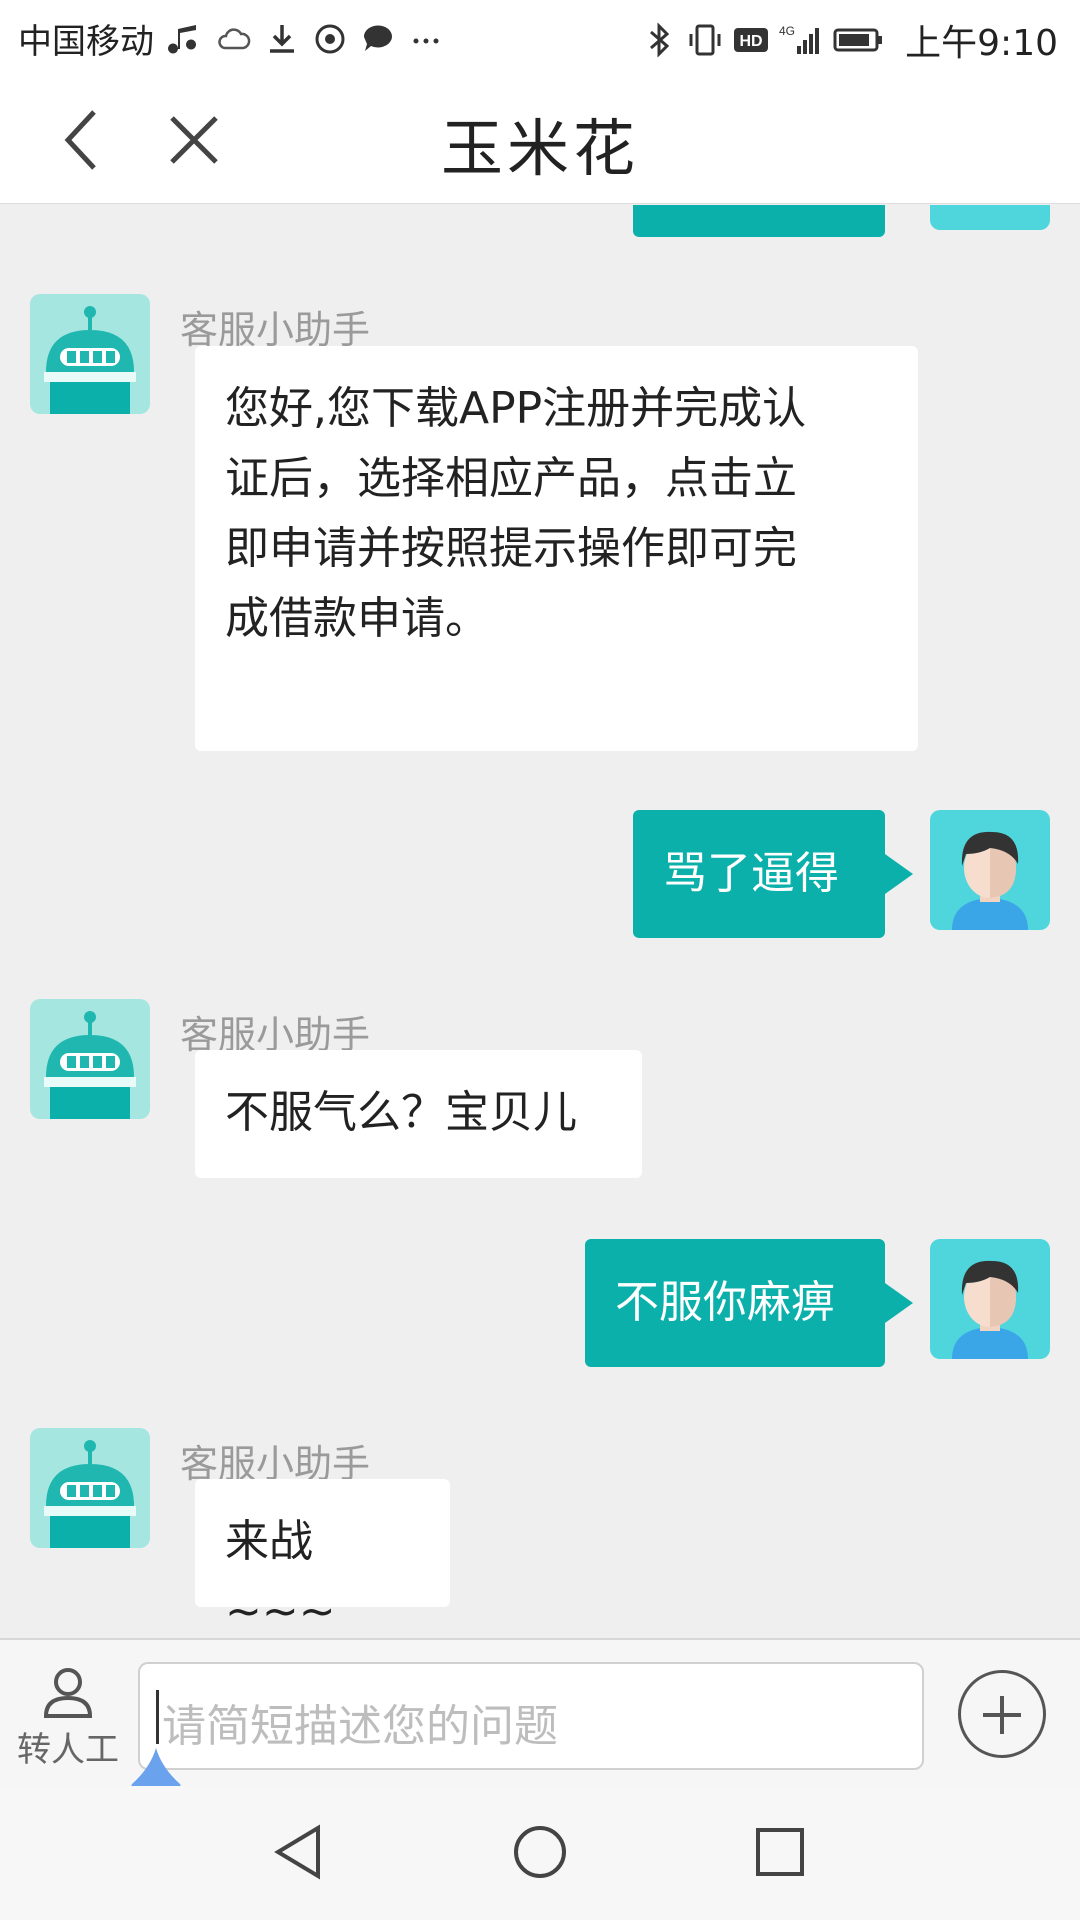 Image resolution: width=1080 pixels, height=1920 pixels. Describe the element at coordinates (418, 1114) in the screenshot. I see `bot-message-bubble: 不服气么？宝贝儿` at that location.